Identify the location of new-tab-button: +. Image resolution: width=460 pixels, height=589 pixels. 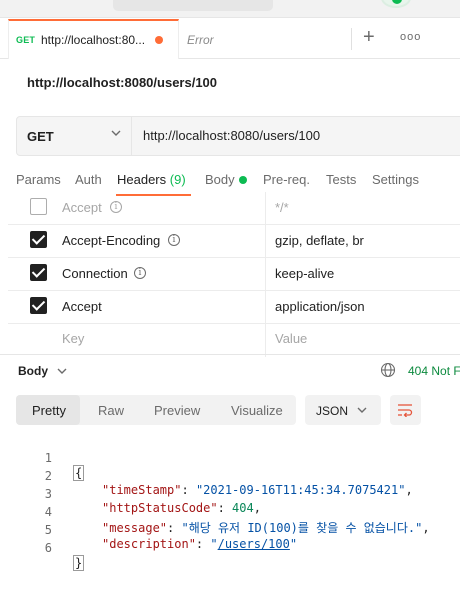
(369, 37).